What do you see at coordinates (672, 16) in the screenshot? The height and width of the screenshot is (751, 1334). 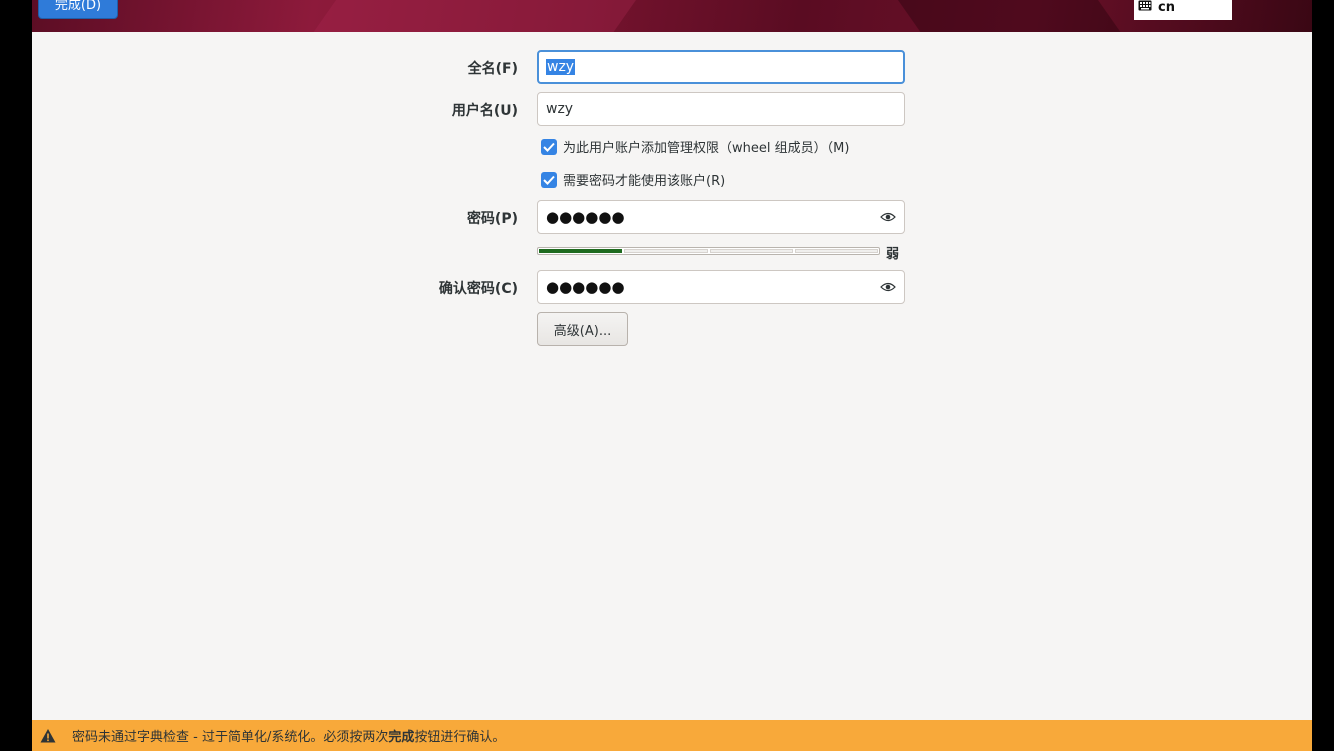 I see `header-bar: 完成(D) cn` at bounding box center [672, 16].